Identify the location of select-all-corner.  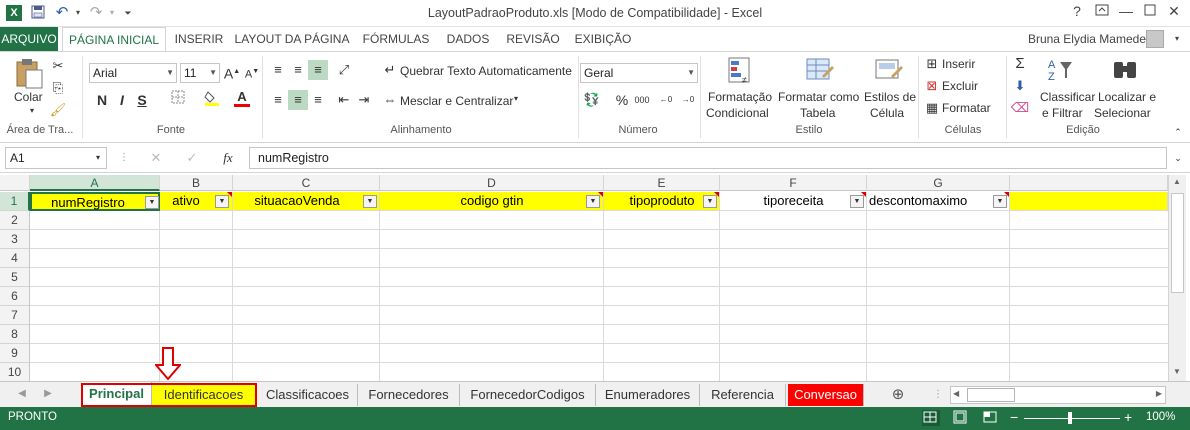
(15, 183).